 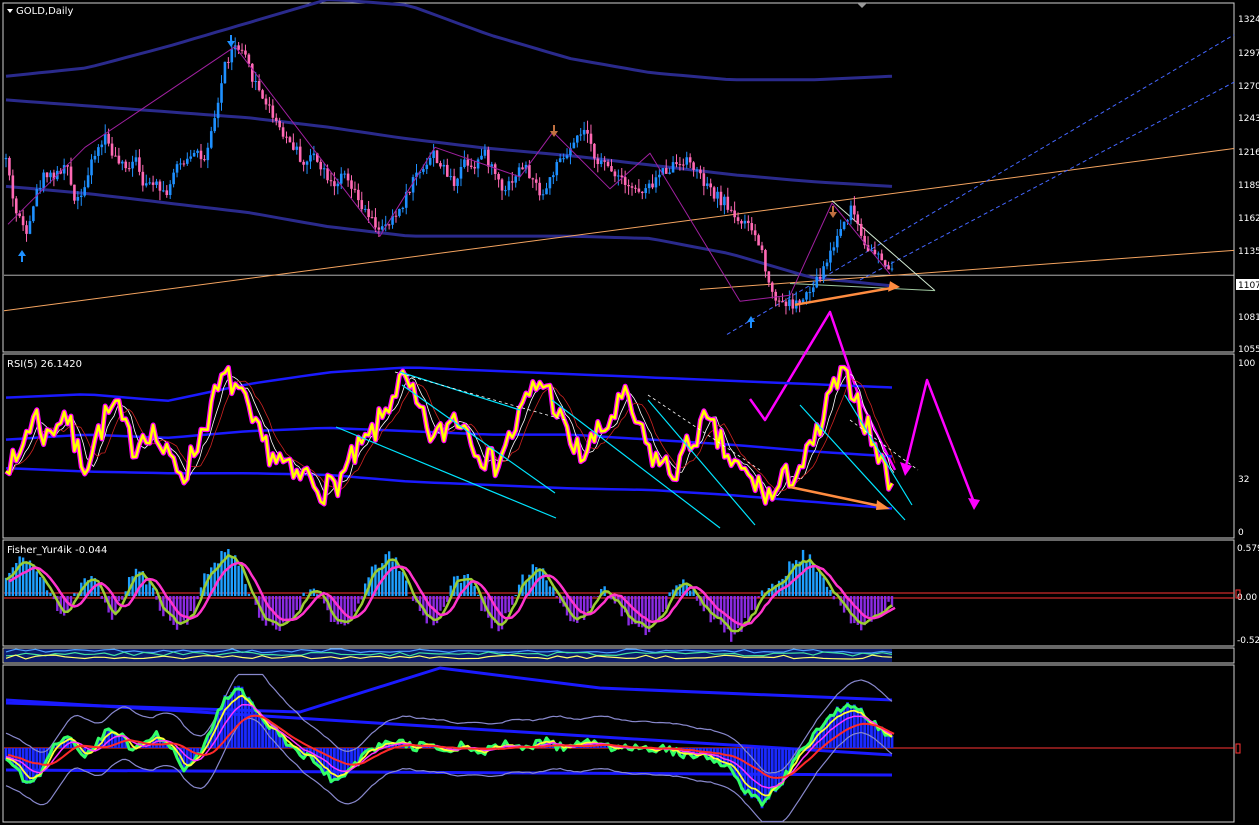 What do you see at coordinates (57, 550) in the screenshot?
I see `fisher-panel-title: Fisher_Yur4ik -0.044` at bounding box center [57, 550].